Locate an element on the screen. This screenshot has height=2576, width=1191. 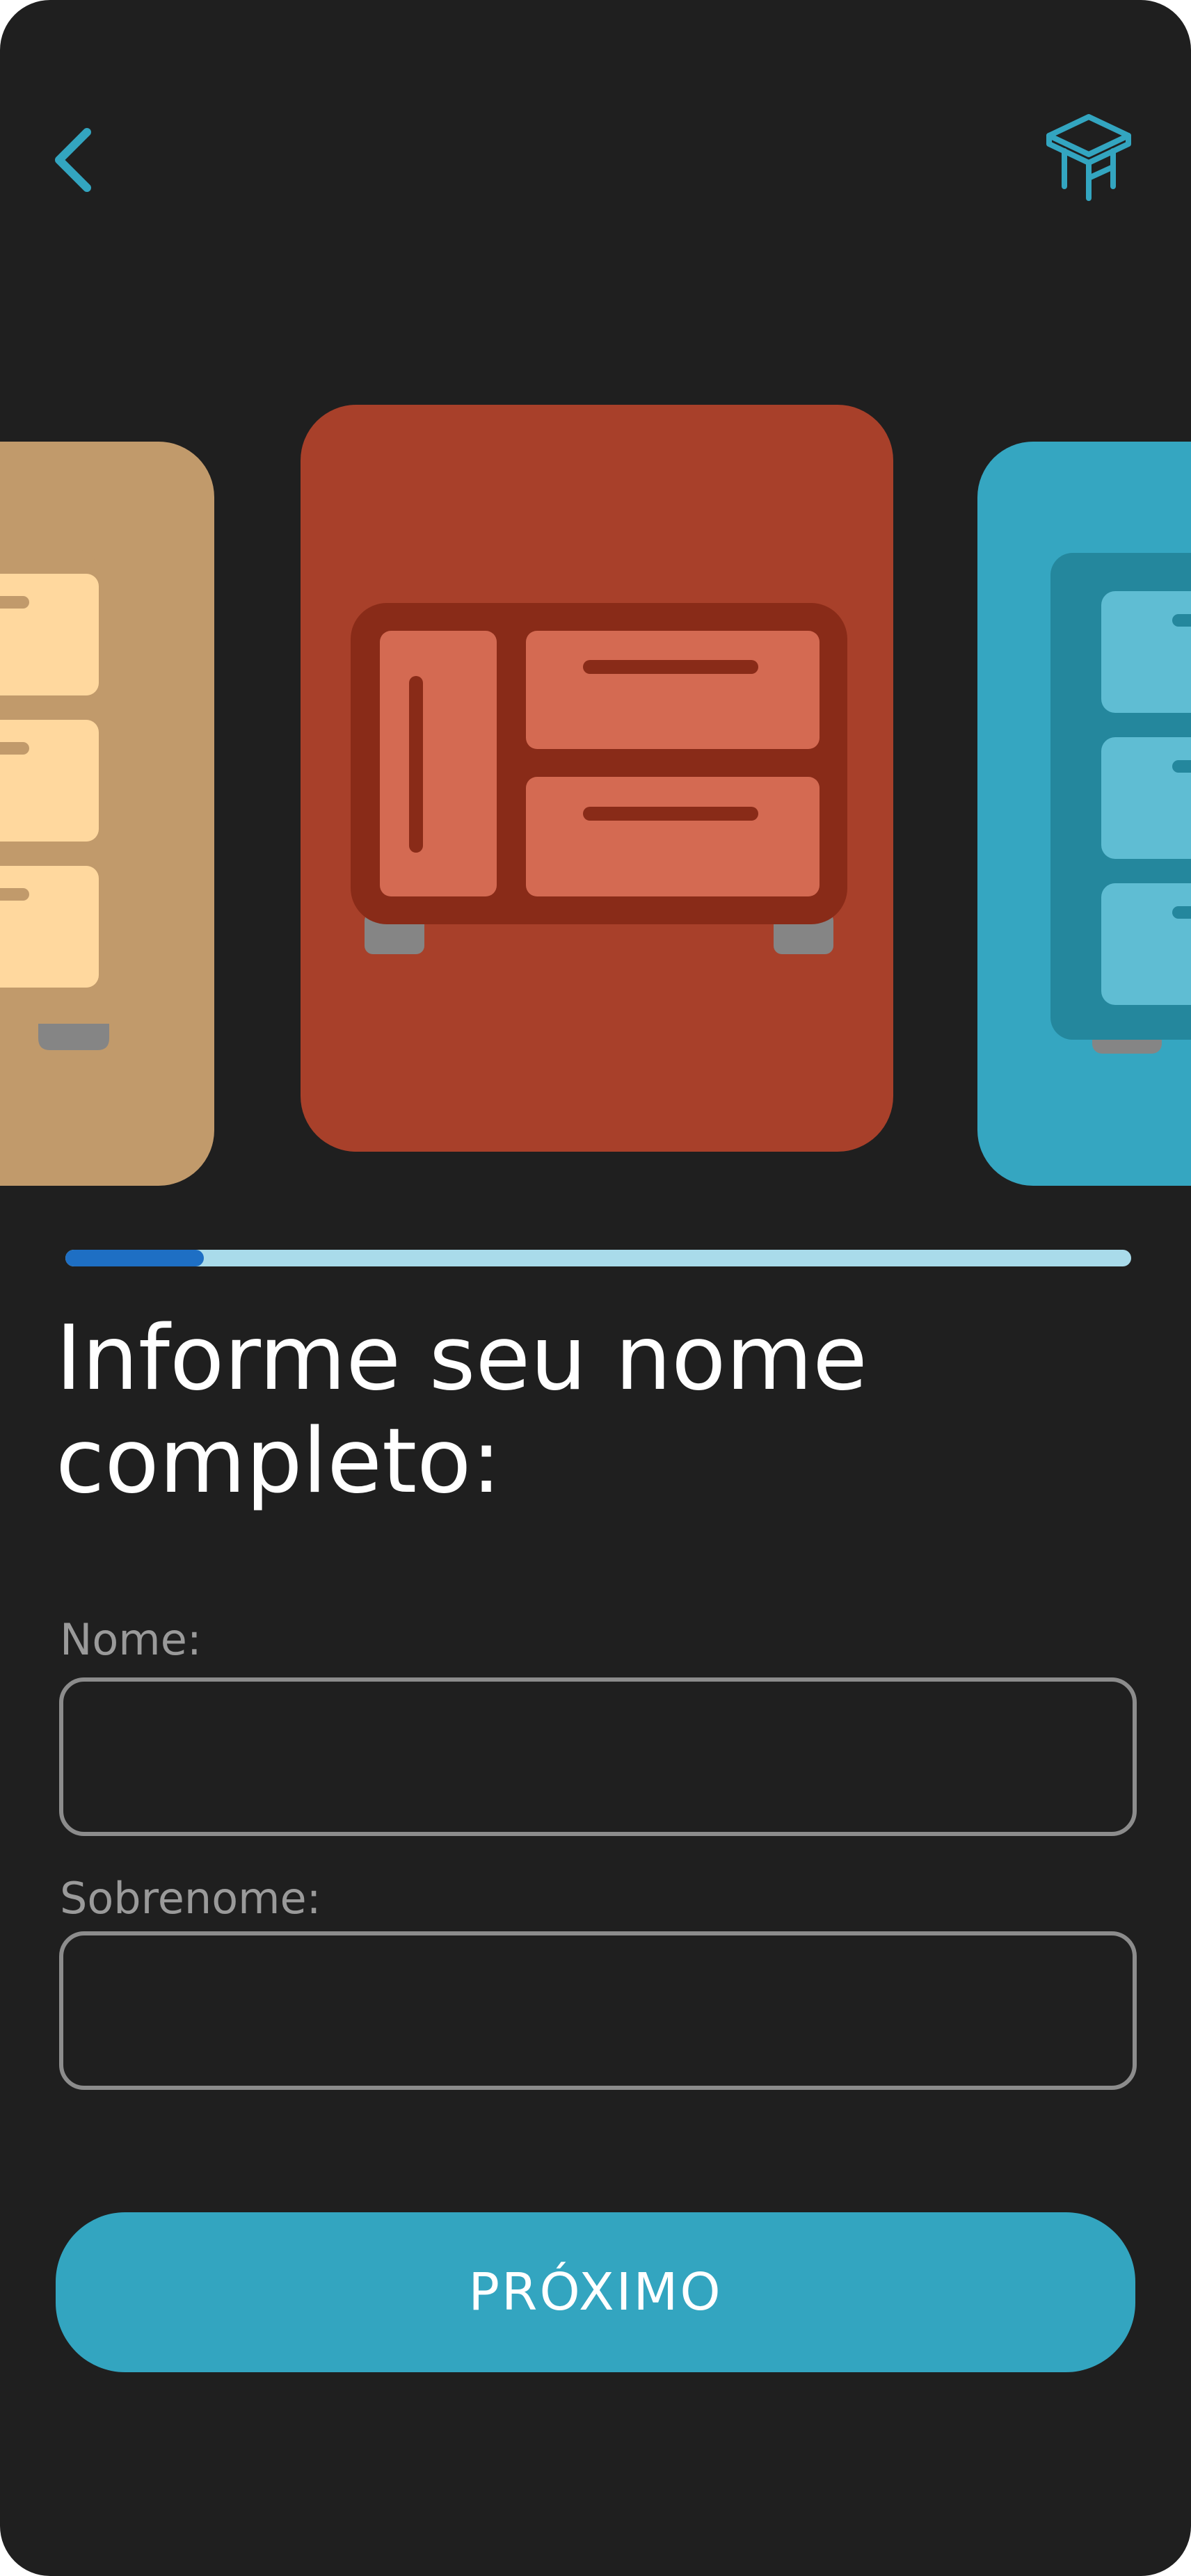
first-name-input is located at coordinates (598, 1756).